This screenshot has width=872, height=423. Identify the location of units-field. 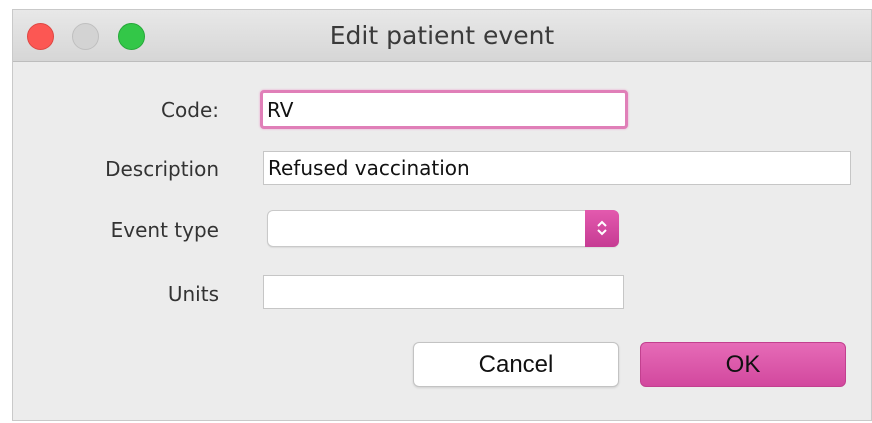
(443, 292).